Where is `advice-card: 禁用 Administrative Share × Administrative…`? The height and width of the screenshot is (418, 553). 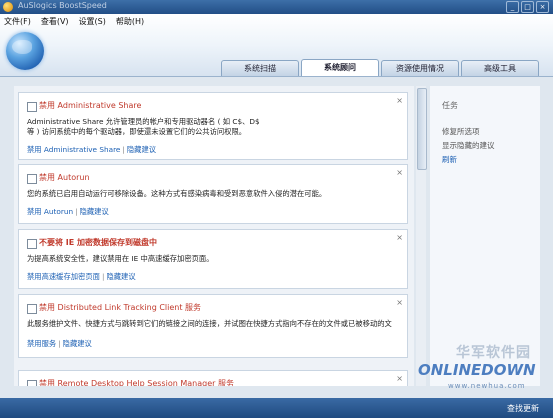 advice-card: 禁用 Administrative Share × Administrative… is located at coordinates (213, 126).